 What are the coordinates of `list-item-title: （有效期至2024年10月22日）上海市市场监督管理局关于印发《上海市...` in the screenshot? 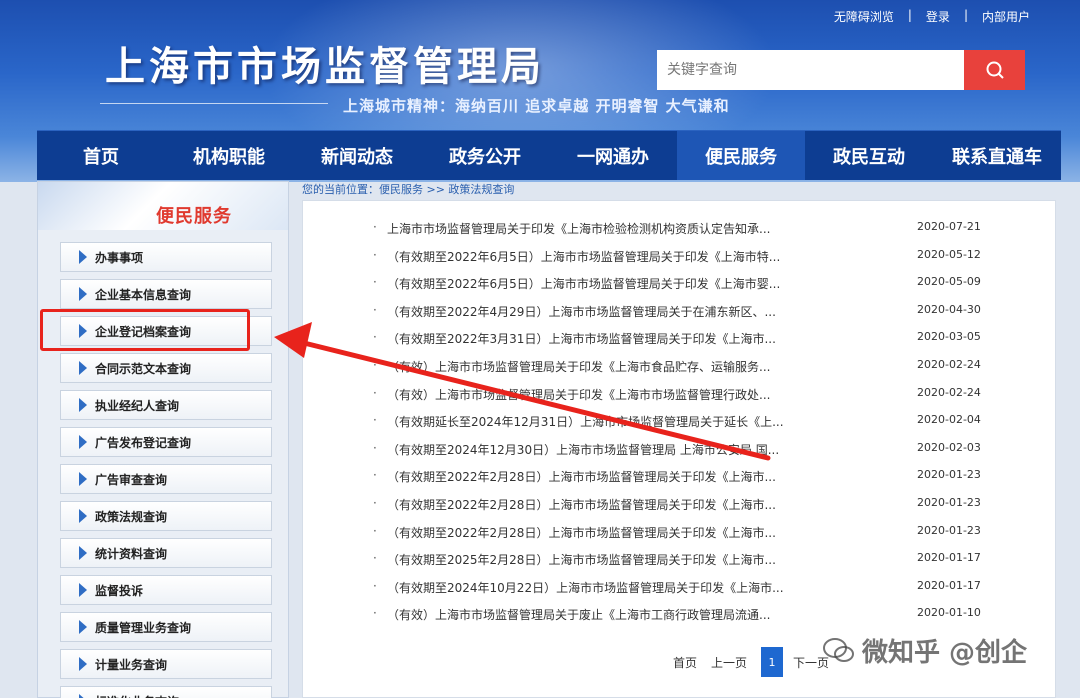 It's located at (587, 587).